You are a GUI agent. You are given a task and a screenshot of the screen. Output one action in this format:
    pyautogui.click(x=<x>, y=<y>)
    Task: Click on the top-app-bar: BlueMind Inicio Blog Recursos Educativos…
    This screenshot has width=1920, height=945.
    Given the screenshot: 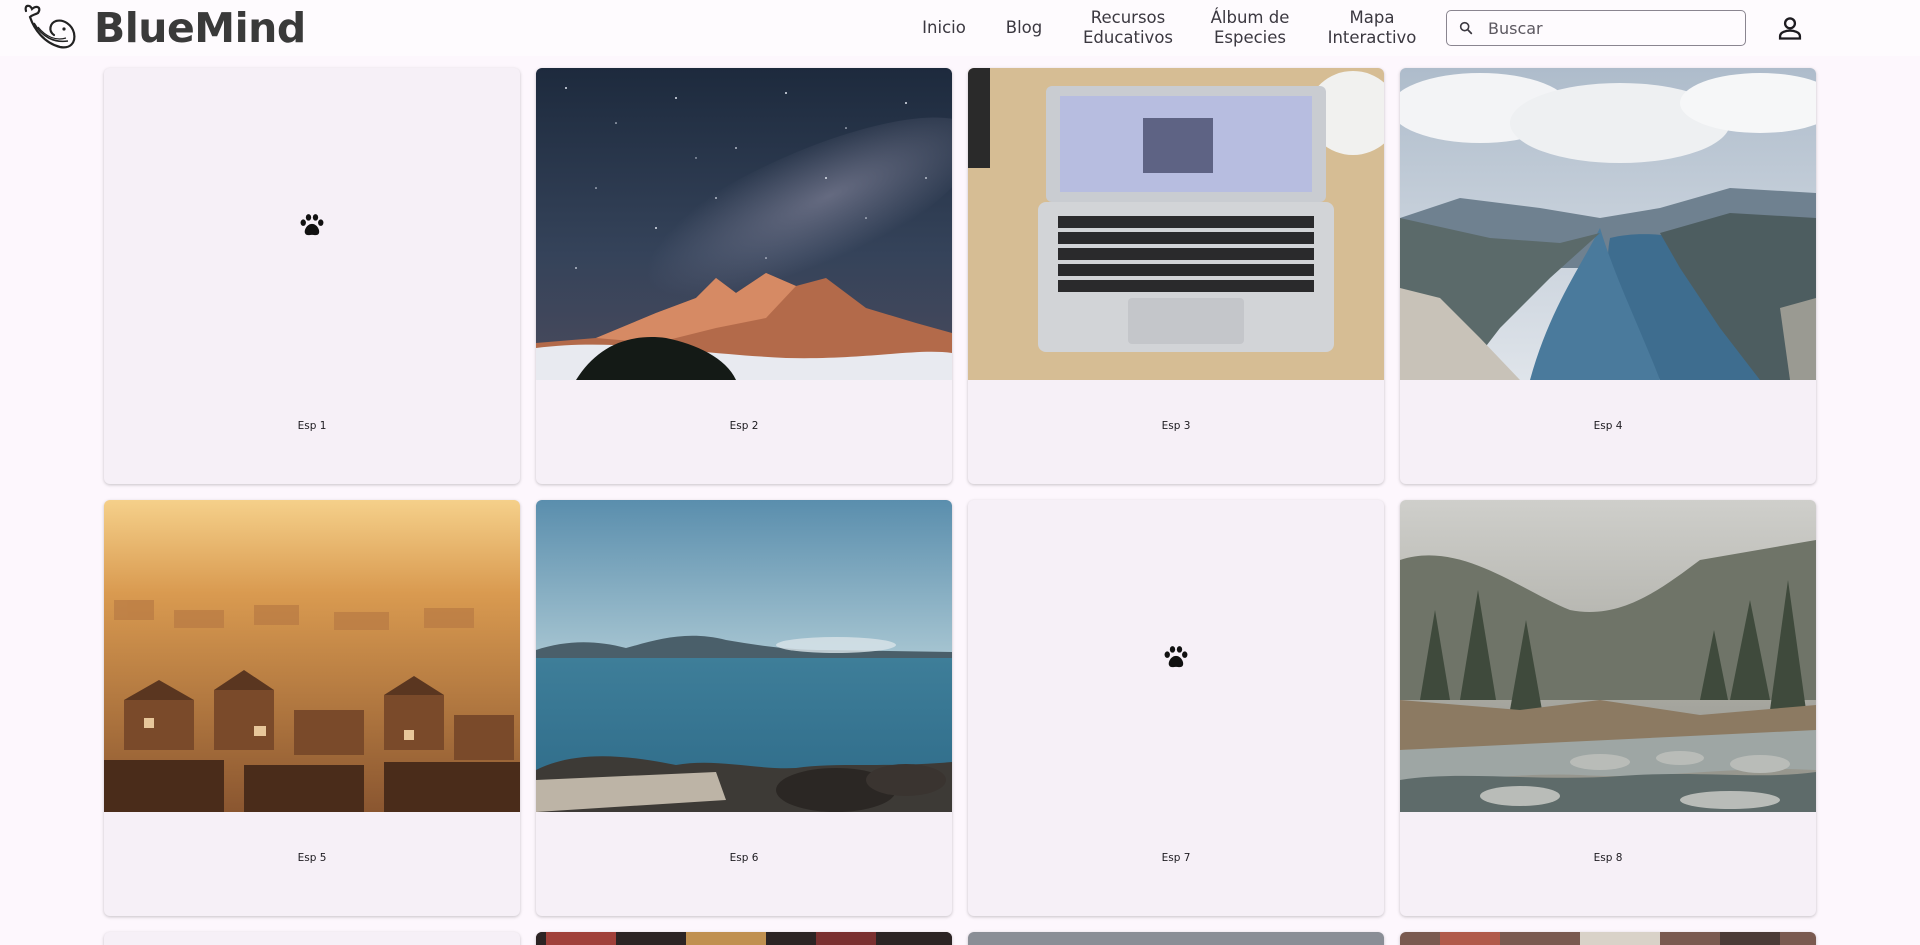 What is the action you would take?
    pyautogui.click(x=960, y=28)
    